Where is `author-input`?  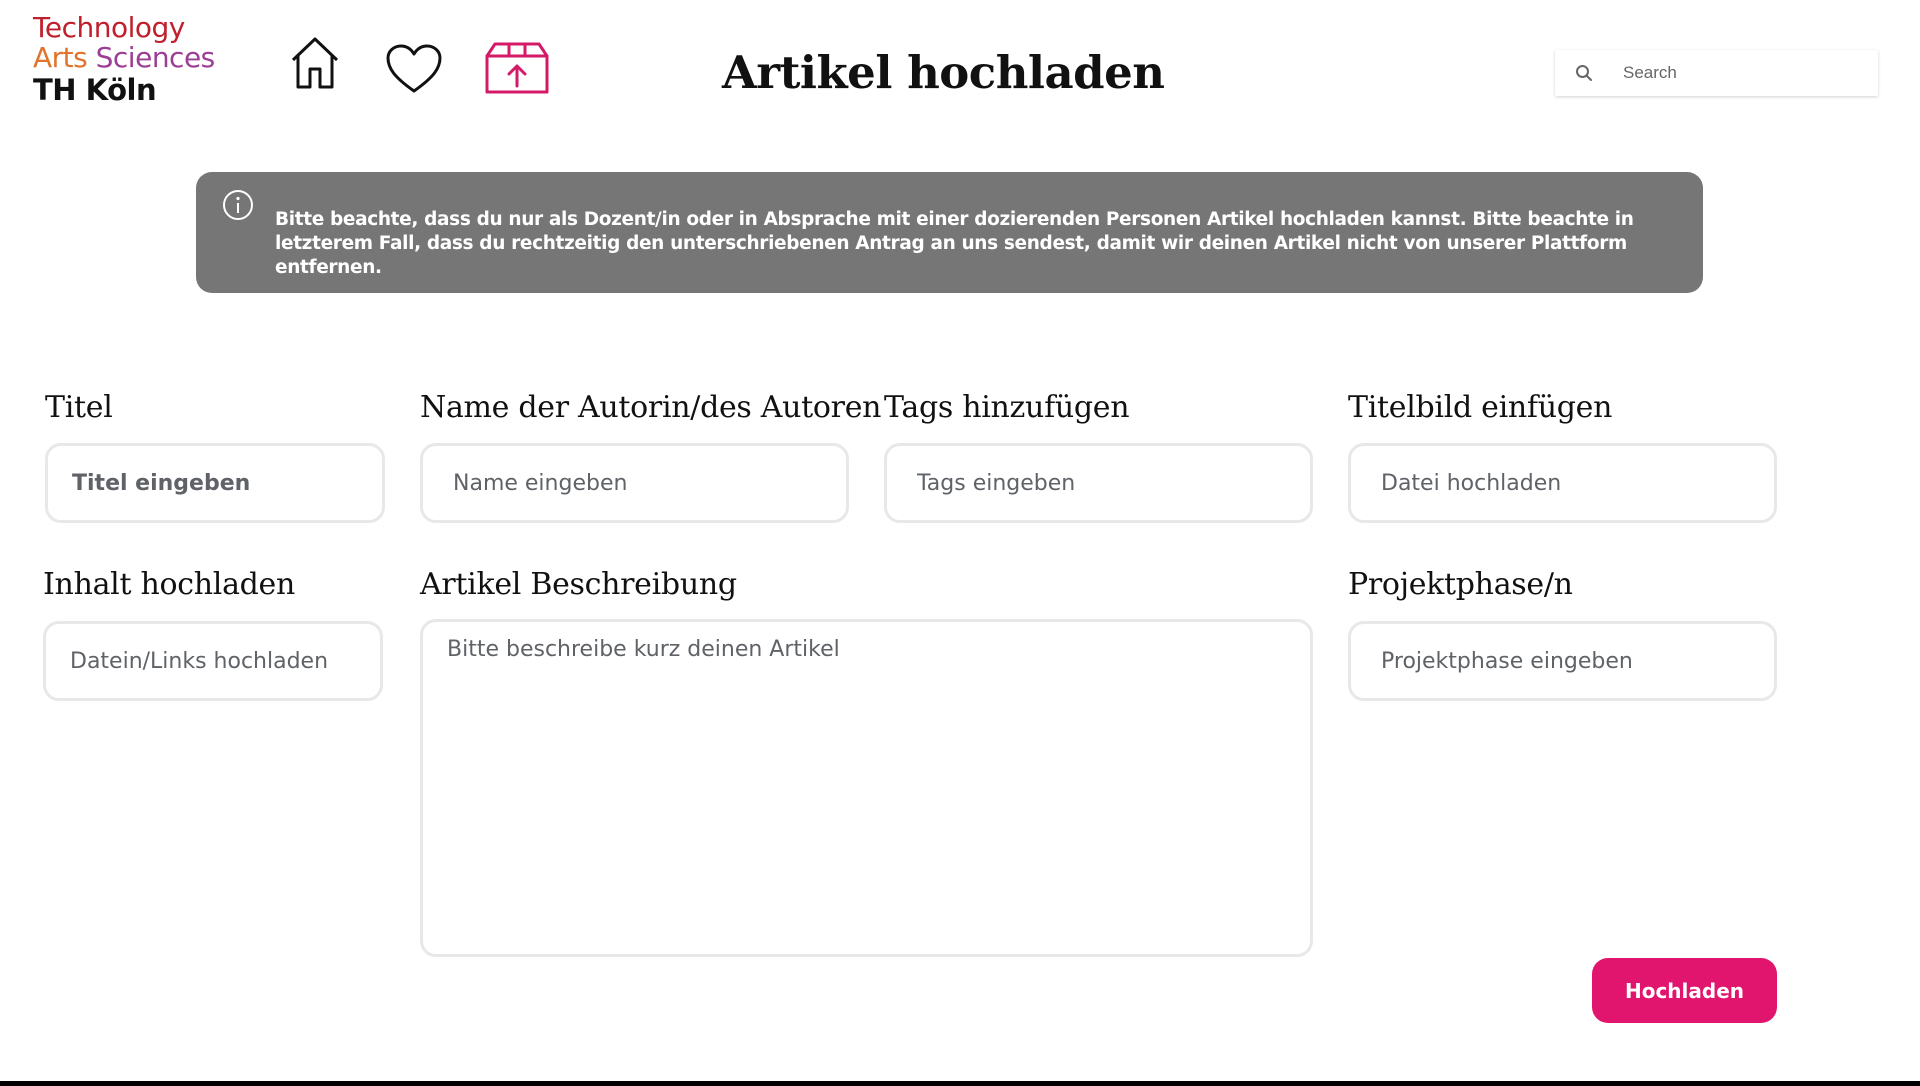 author-input is located at coordinates (634, 483).